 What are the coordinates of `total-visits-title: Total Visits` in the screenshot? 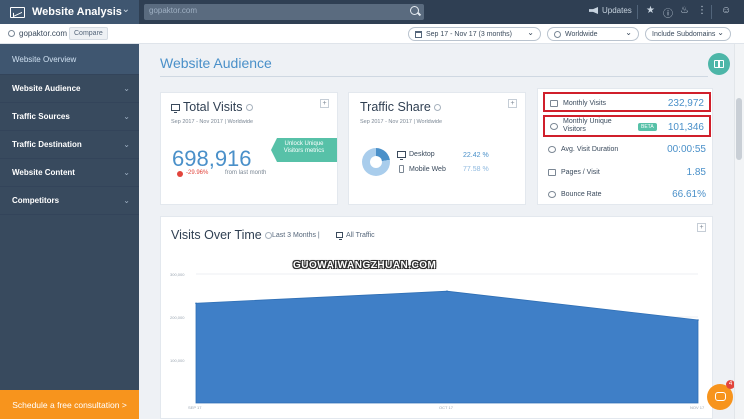 It's located at (212, 107).